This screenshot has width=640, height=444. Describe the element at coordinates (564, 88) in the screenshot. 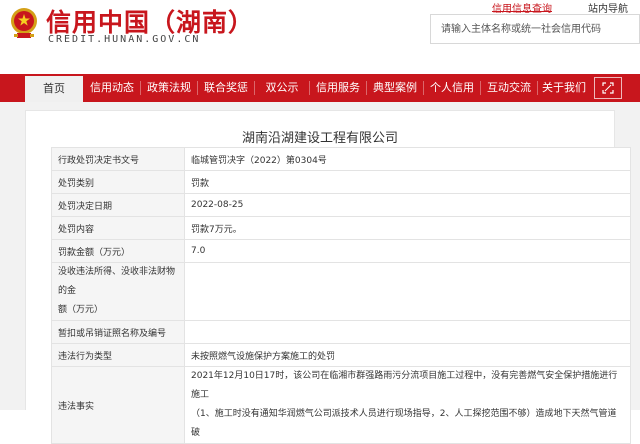

I see `nav-item-about: 关于我们` at that location.